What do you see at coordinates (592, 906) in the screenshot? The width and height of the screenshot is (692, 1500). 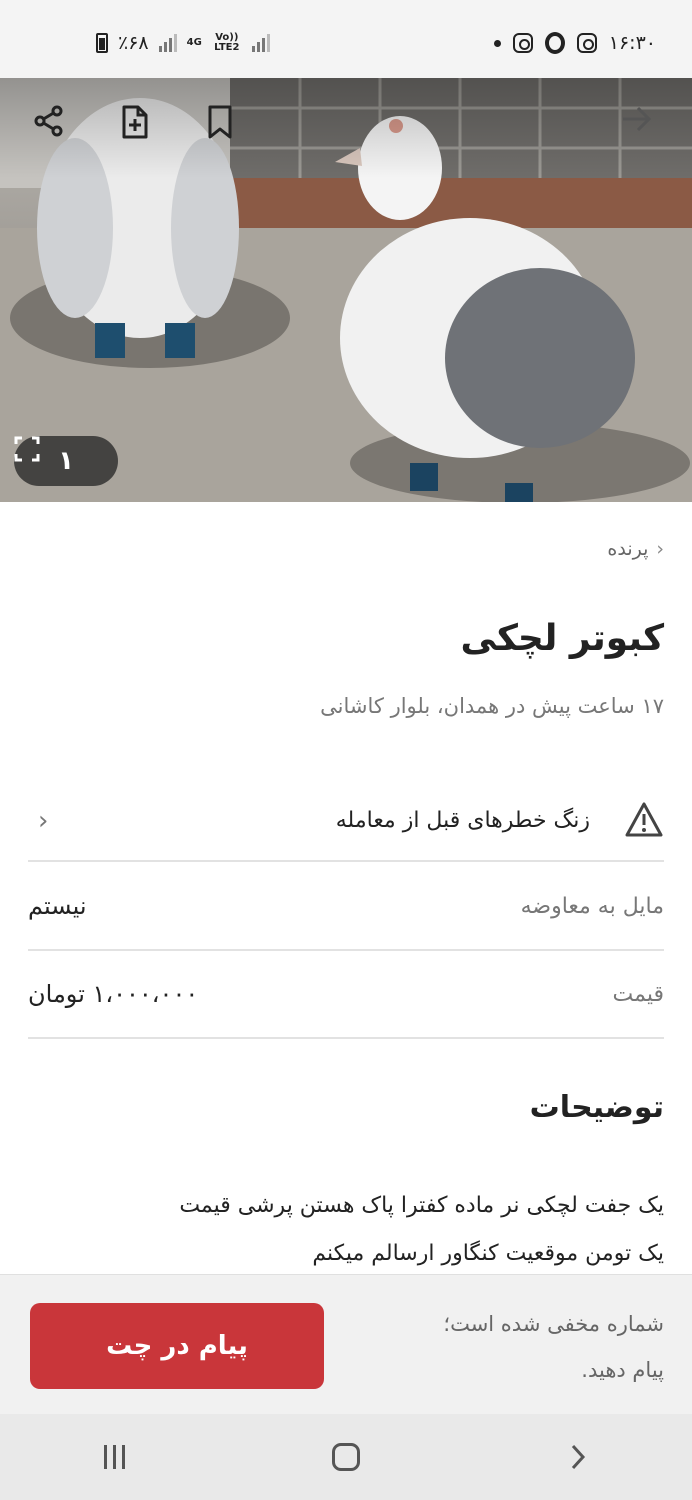 I see `exchange-label: مایل به معاوضه` at bounding box center [592, 906].